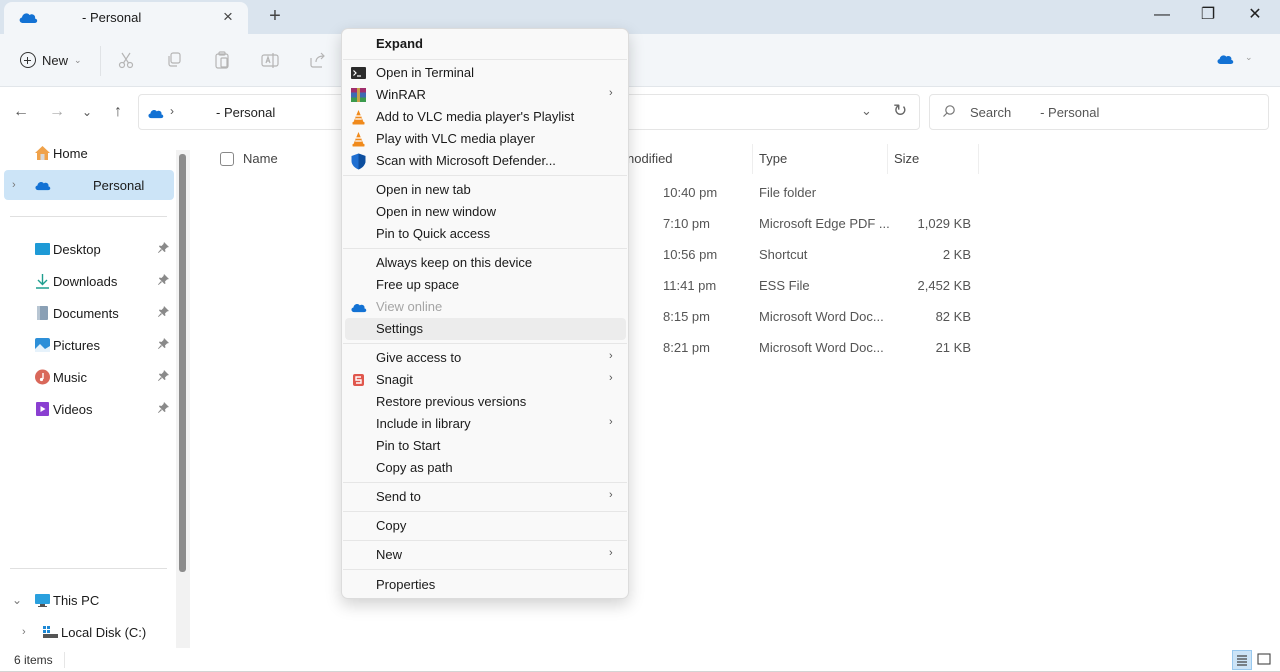 Image resolution: width=1280 pixels, height=672 pixels. I want to click on copy-icon, so click(174, 60).